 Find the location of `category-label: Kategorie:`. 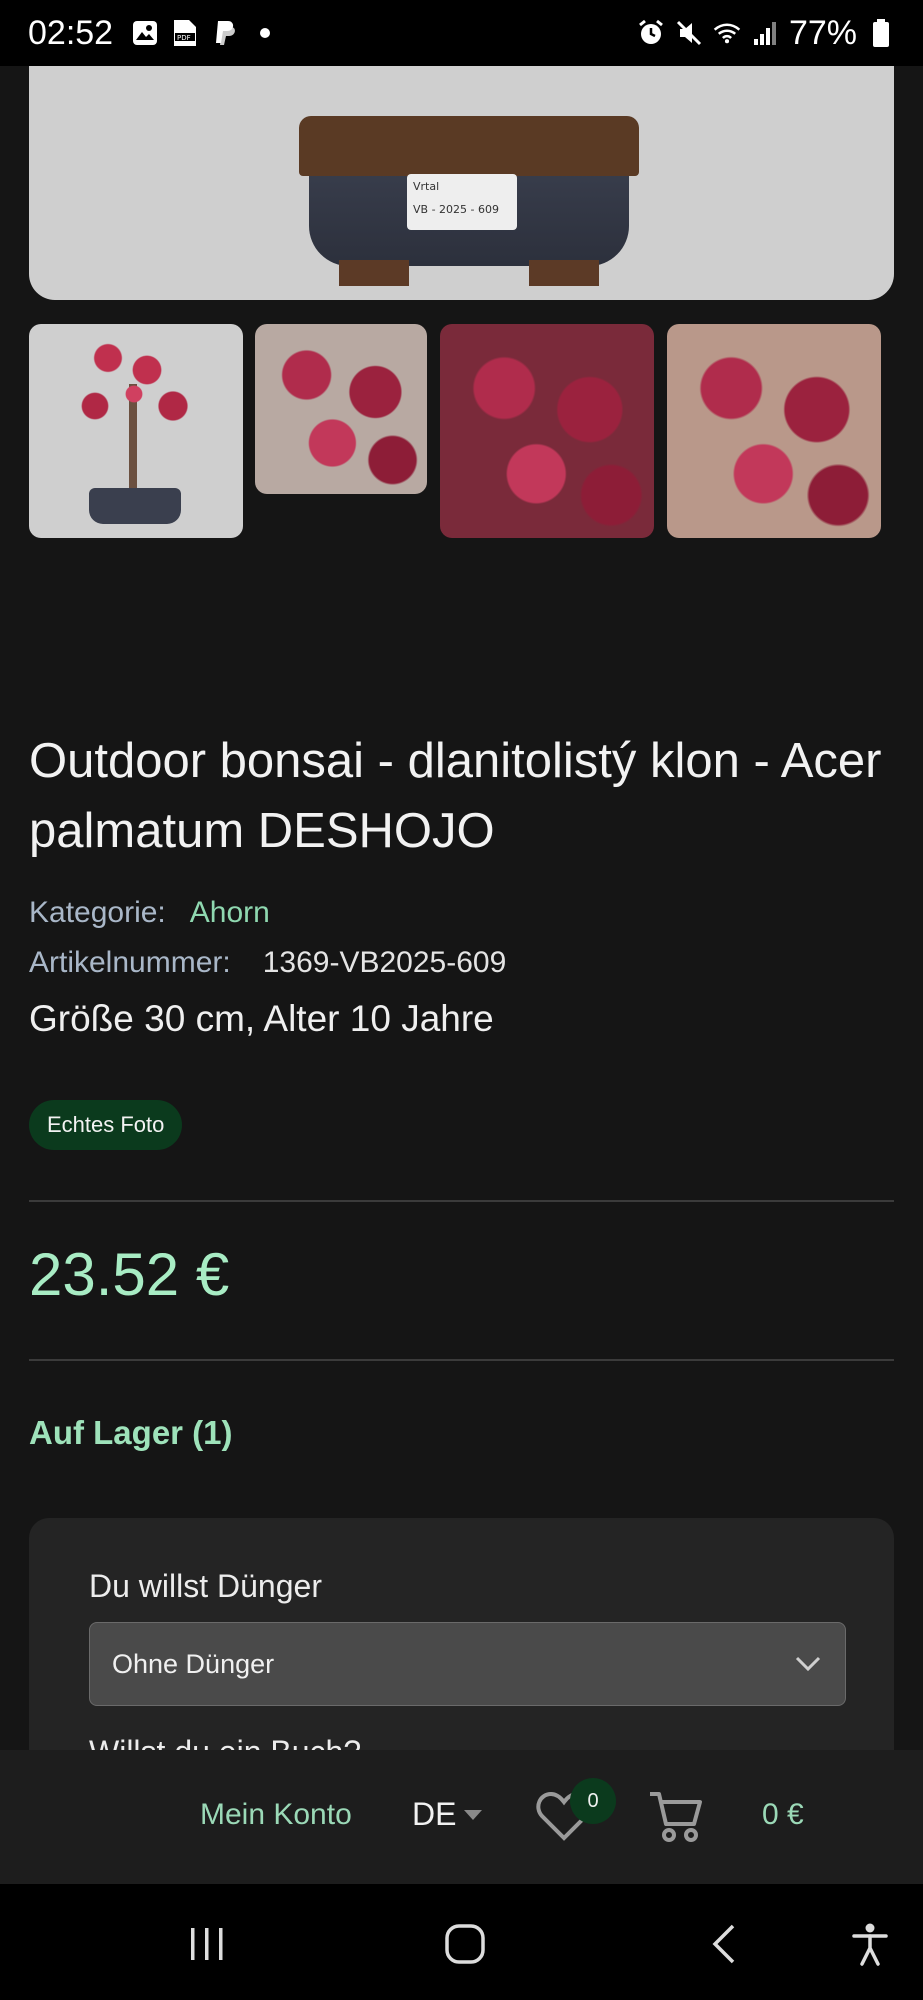

category-label: Kategorie: is located at coordinates (97, 912).